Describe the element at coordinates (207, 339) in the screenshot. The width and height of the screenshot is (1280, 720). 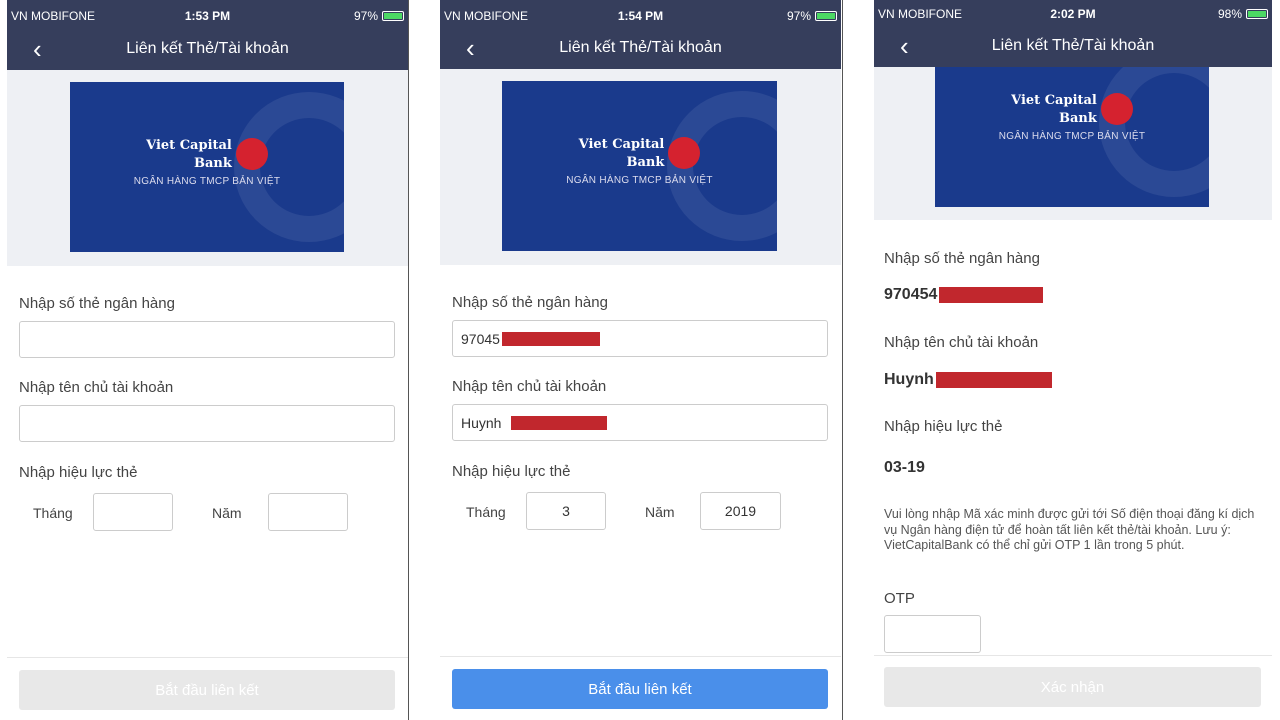
I see `card-number-input` at that location.